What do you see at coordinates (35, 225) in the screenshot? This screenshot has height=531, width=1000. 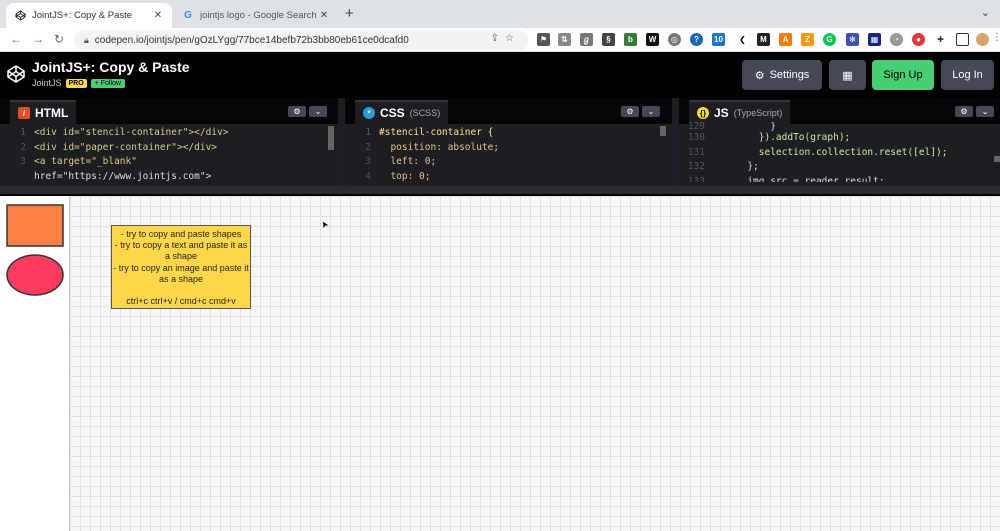 I see `stencil-rectangle-shape` at bounding box center [35, 225].